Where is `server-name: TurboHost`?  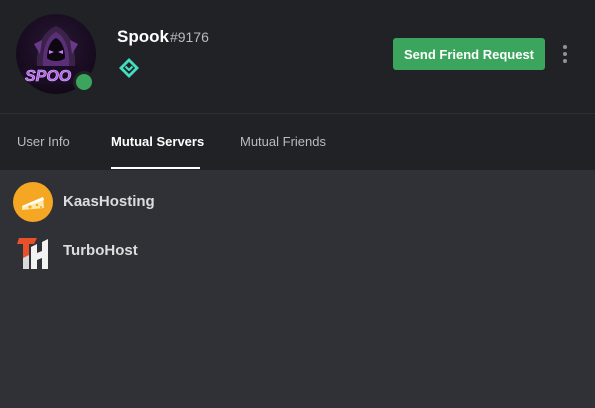
server-name: TurboHost is located at coordinates (100, 250).